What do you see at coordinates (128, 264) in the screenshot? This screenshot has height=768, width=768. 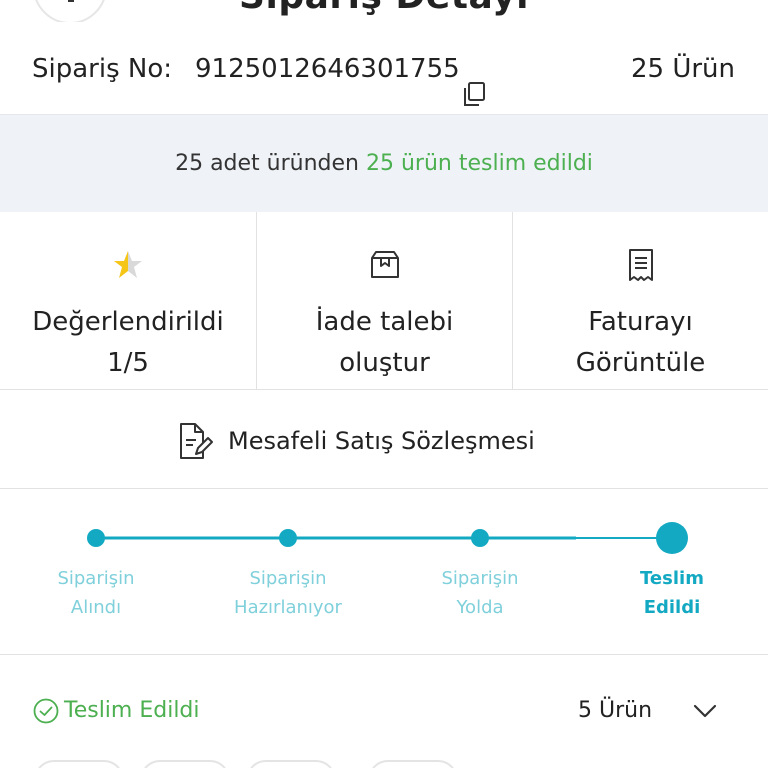 I see `star-icon` at bounding box center [128, 264].